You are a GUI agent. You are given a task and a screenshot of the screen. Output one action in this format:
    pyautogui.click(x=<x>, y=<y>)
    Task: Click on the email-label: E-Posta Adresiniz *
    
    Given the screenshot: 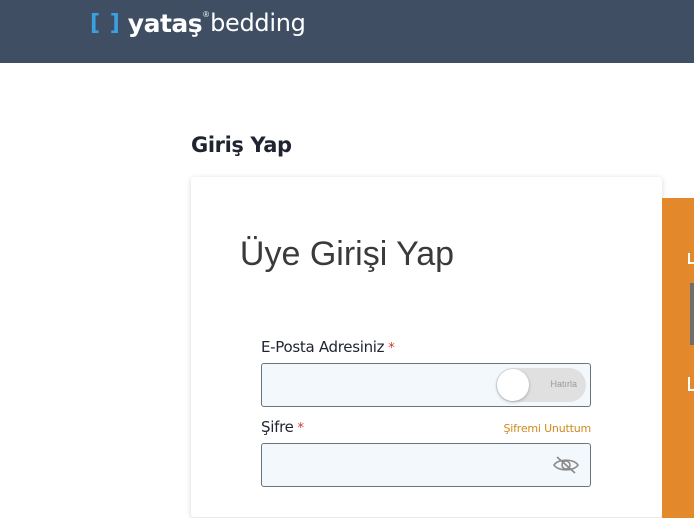 What is the action you would take?
    pyautogui.click(x=328, y=347)
    